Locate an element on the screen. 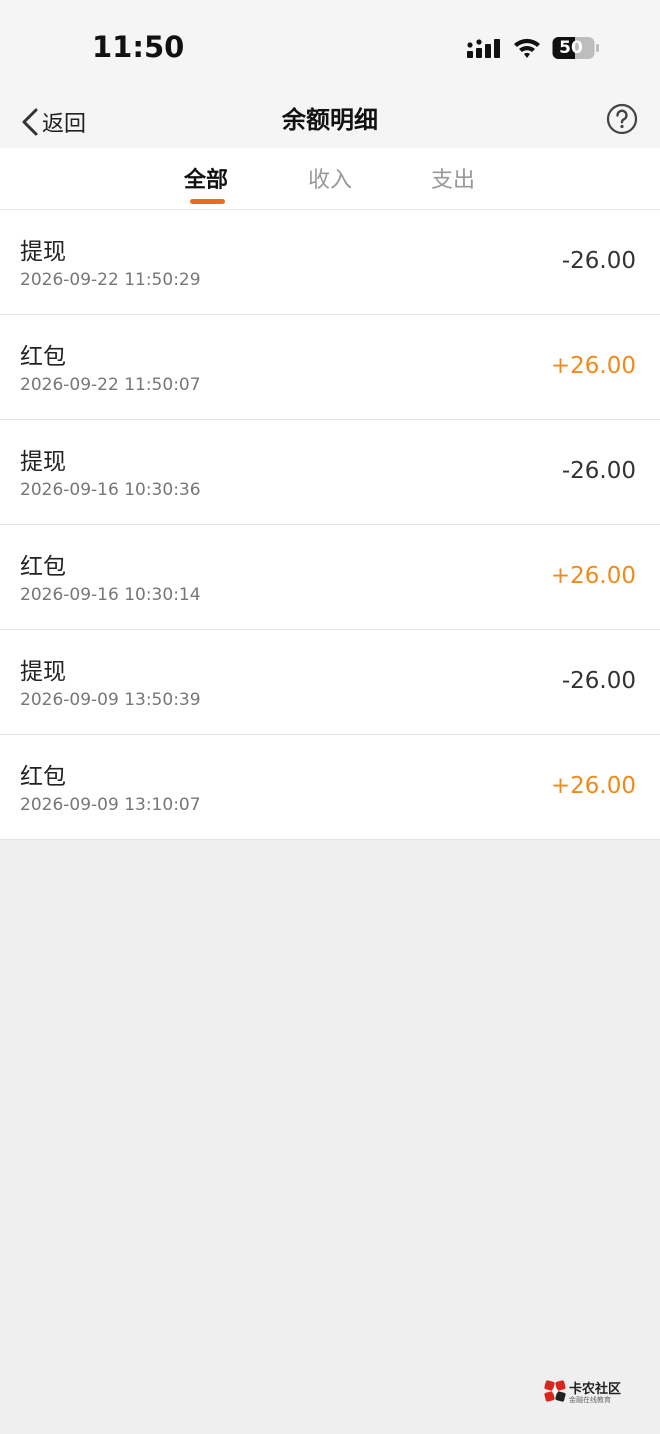 The width and height of the screenshot is (660, 1434). watermark-subtitle: 金融在线教育 is located at coordinates (590, 1400).